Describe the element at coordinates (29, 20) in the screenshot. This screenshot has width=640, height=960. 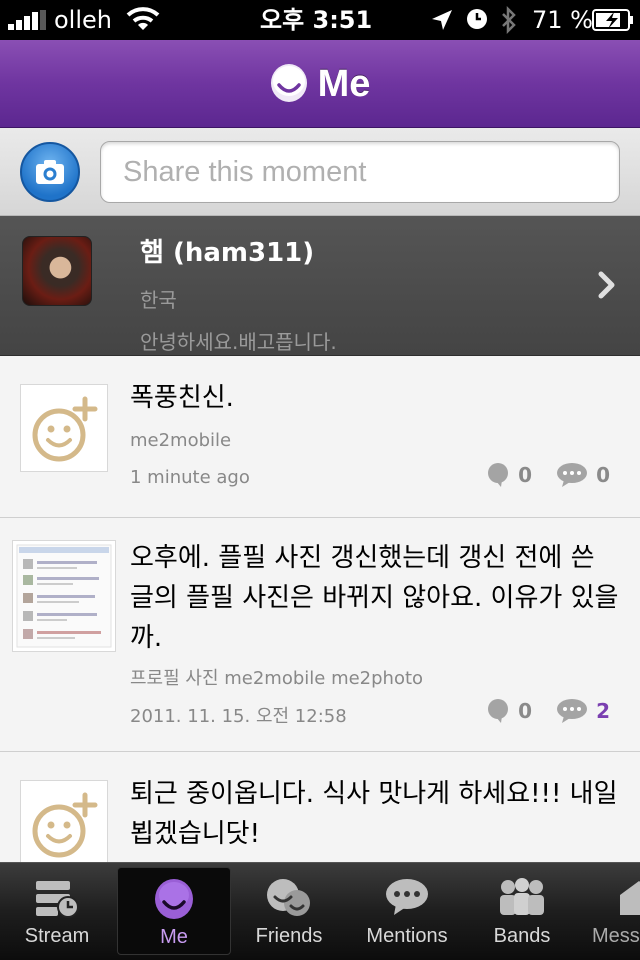
I see `signal-icon` at that location.